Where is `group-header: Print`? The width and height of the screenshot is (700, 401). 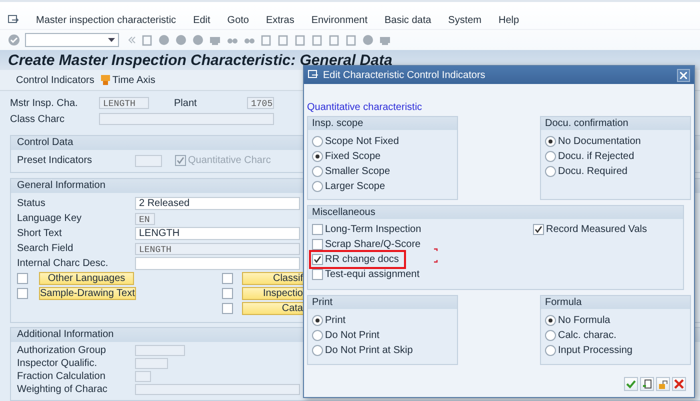
group-header: Print is located at coordinates (382, 302).